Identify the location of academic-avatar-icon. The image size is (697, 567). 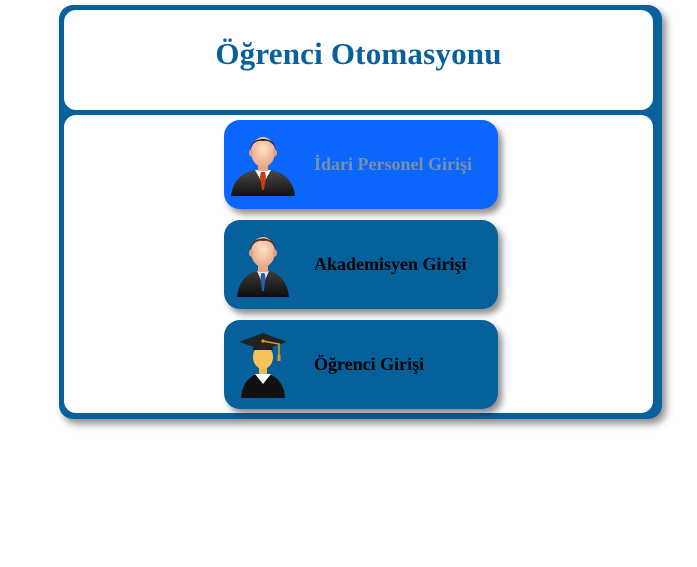
(263, 264).